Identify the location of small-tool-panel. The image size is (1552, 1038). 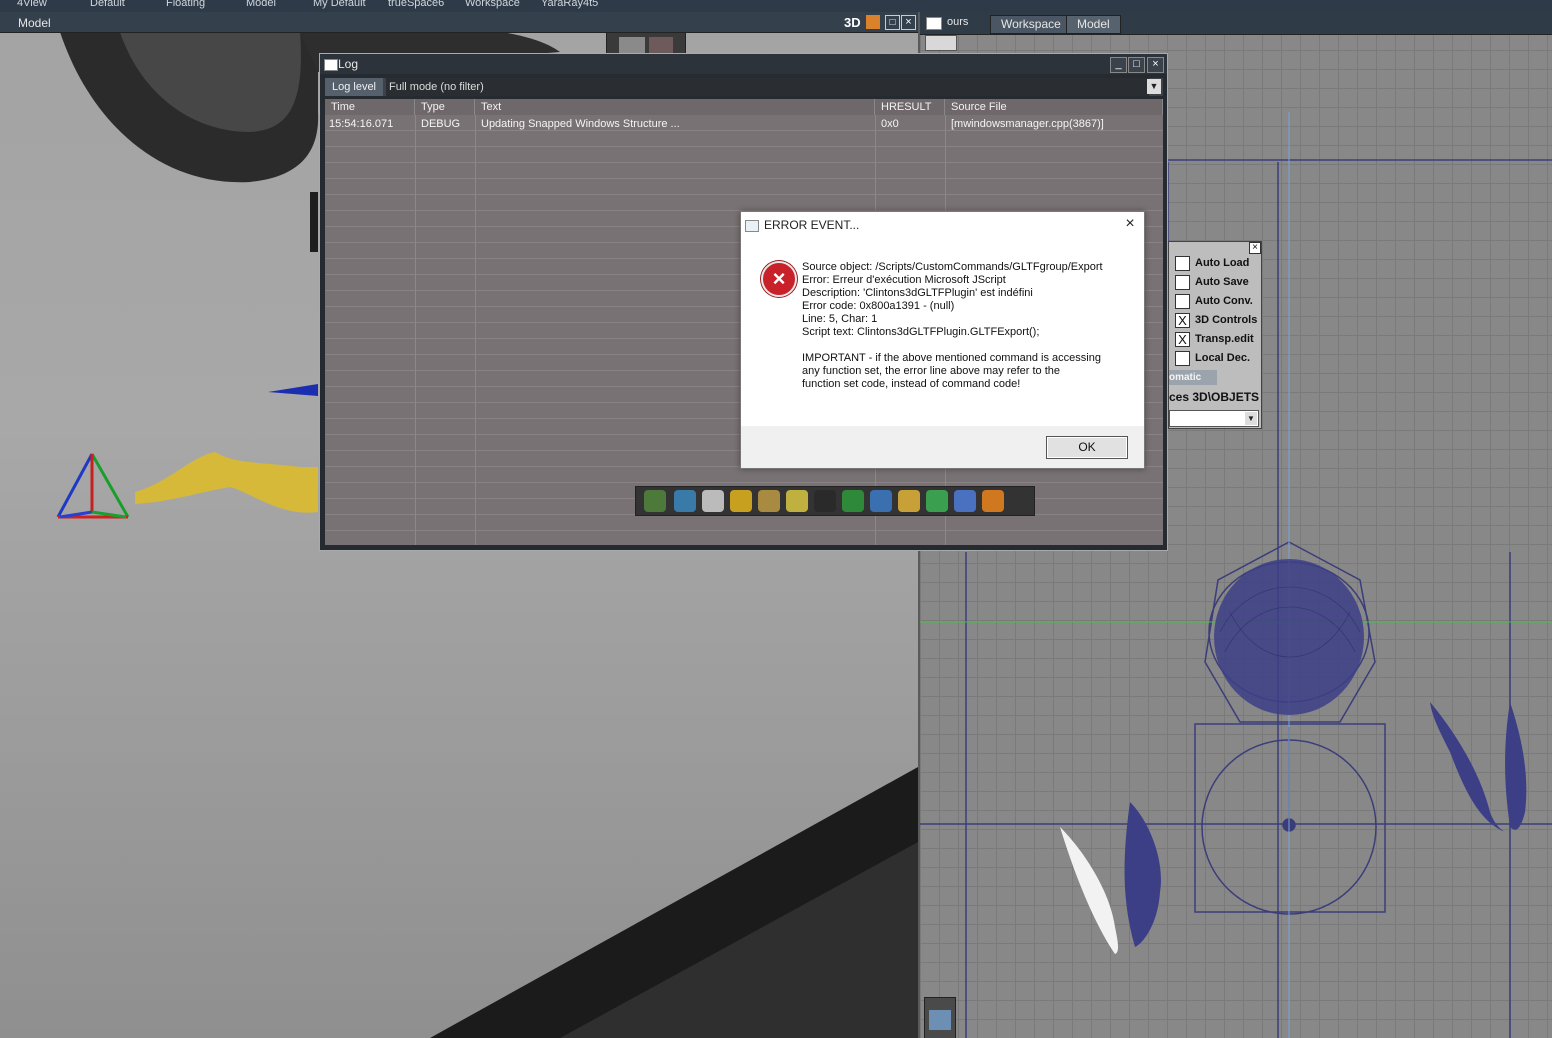
(940, 1017).